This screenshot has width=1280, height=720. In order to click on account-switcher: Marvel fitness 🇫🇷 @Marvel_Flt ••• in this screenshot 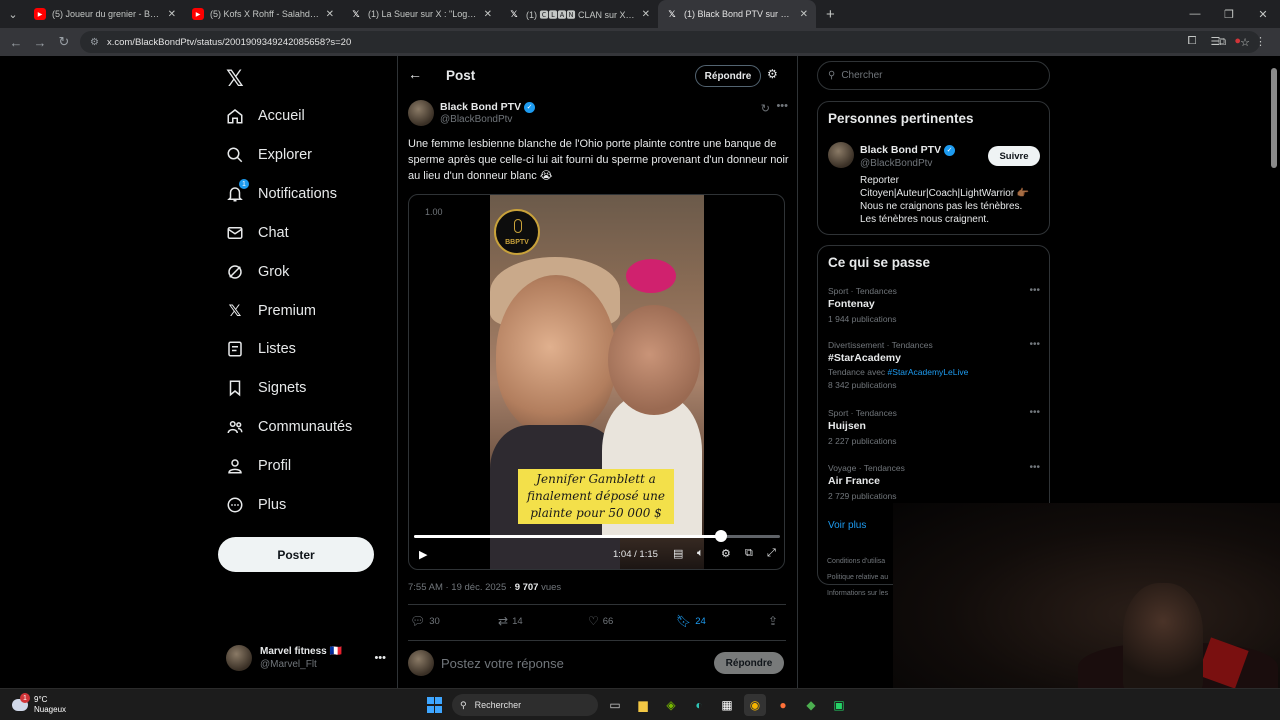, I will do `click(306, 658)`.